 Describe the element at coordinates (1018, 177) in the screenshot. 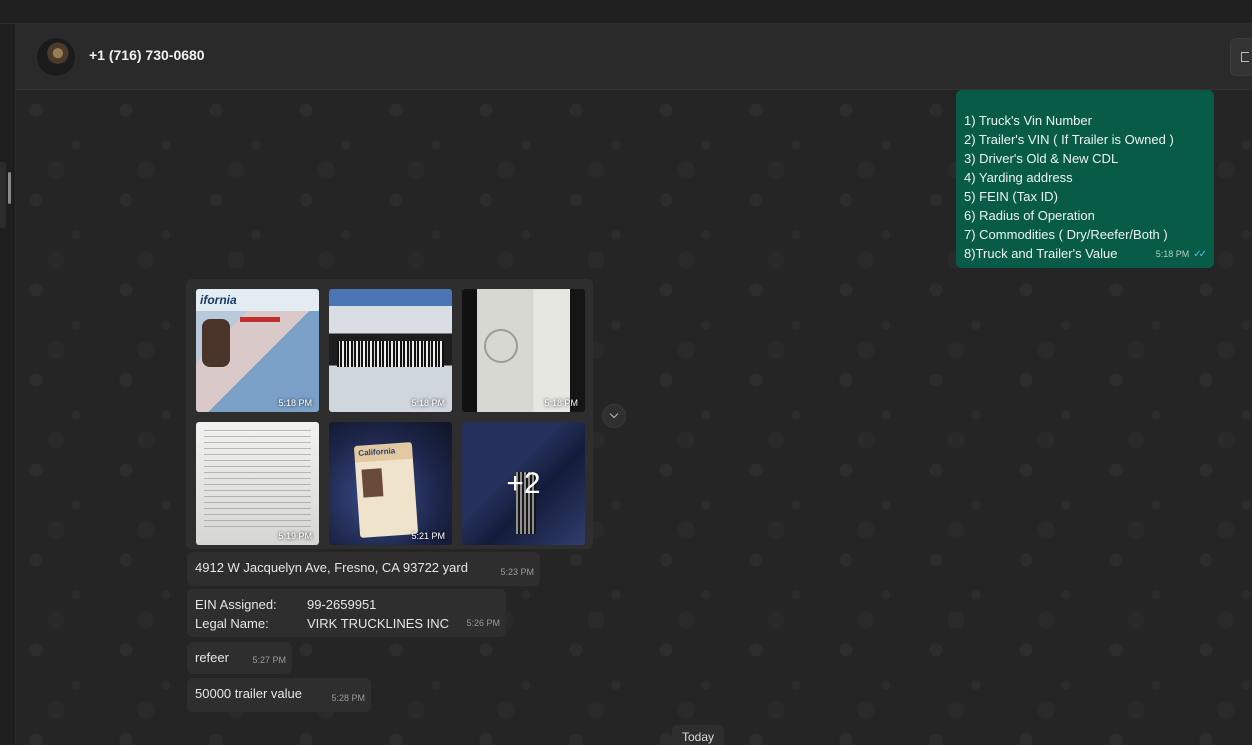

I see `message-line: 4) Yarding address` at that location.